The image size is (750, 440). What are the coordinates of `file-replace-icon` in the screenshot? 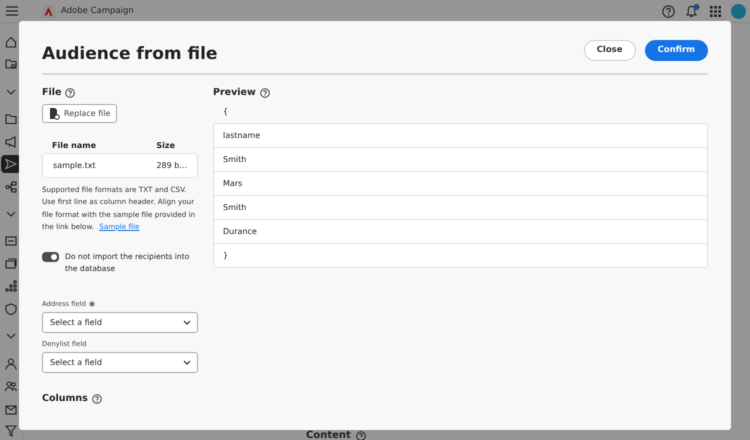 It's located at (54, 114).